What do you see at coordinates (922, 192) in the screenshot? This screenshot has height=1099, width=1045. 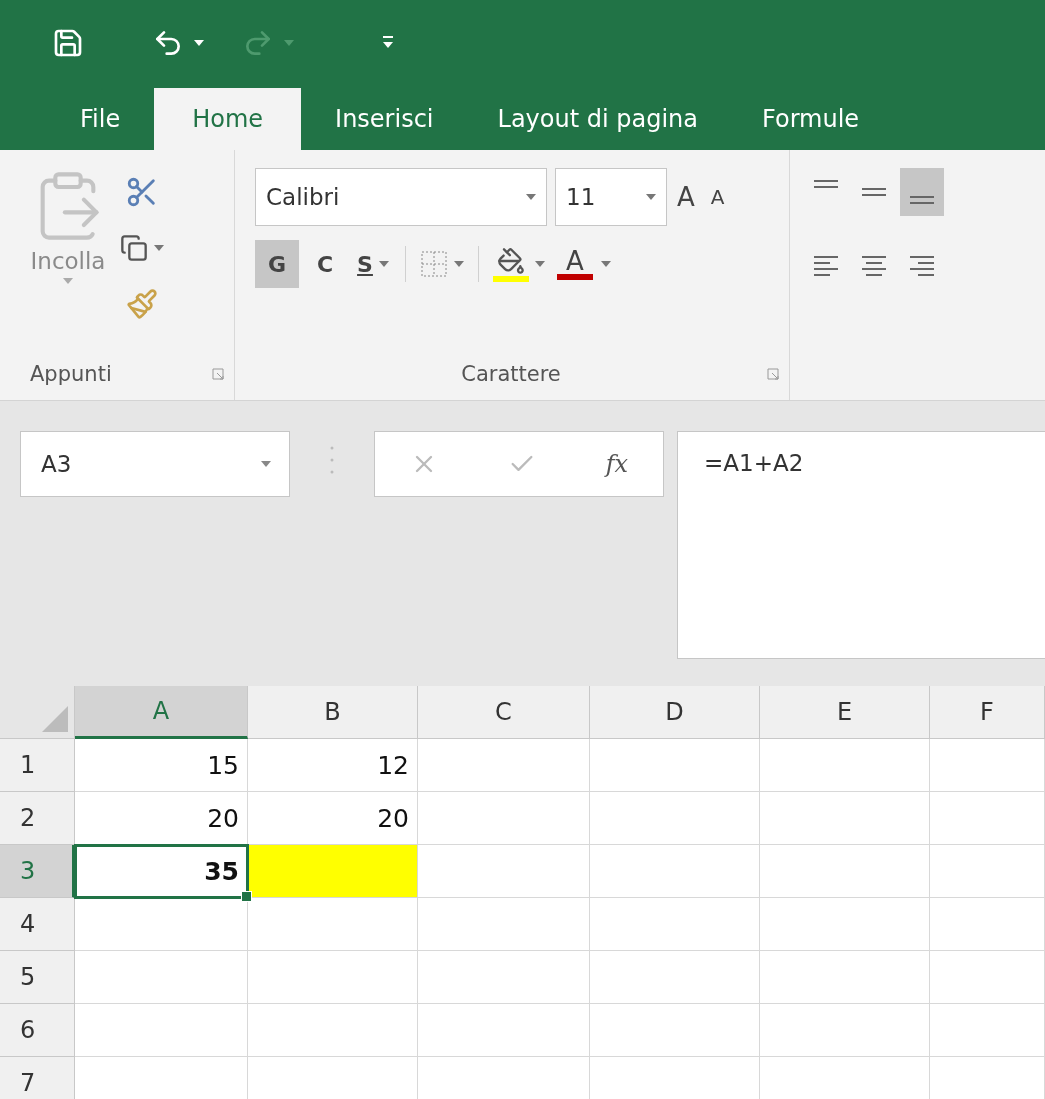 I see `align-bottom-button` at bounding box center [922, 192].